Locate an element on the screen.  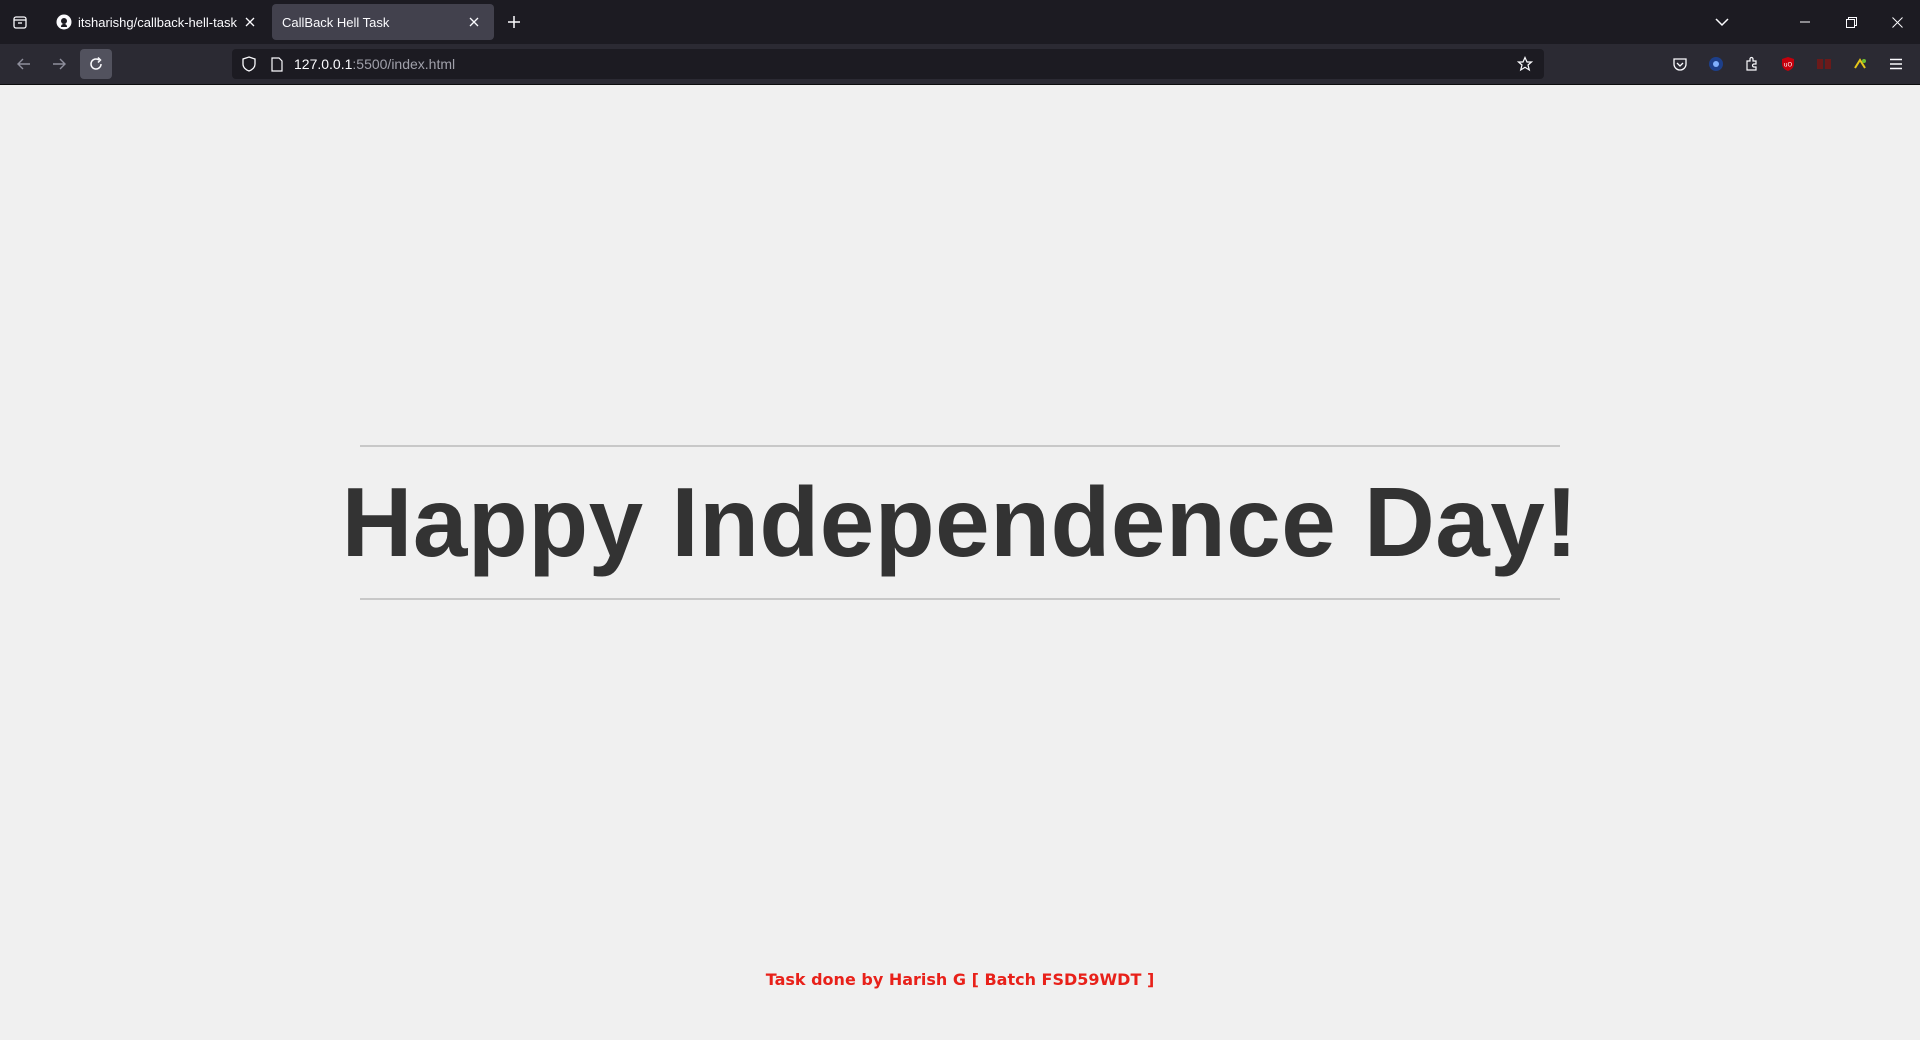
extension-red-icon is located at coordinates (1824, 64).